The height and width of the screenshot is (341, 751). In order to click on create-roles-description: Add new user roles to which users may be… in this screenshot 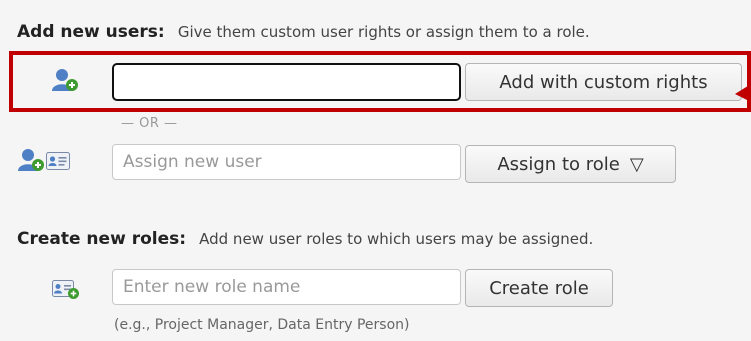, I will do `click(396, 239)`.